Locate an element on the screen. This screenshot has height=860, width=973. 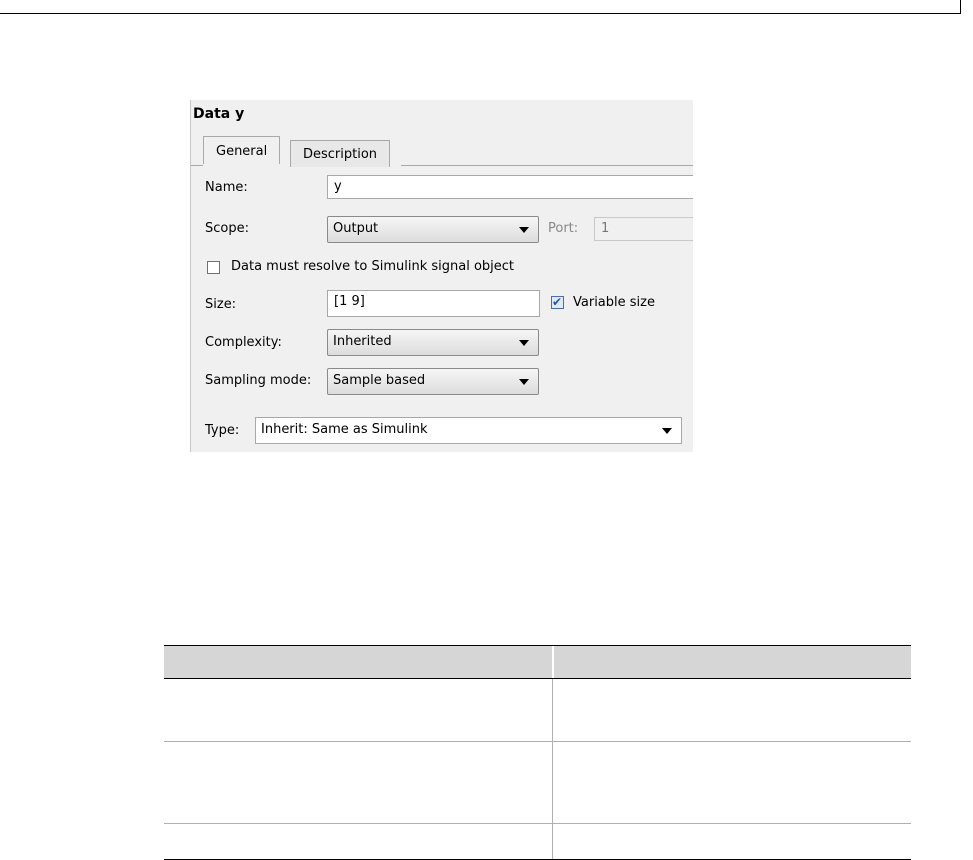
variable-size-checkbox: ✔ is located at coordinates (557, 302).